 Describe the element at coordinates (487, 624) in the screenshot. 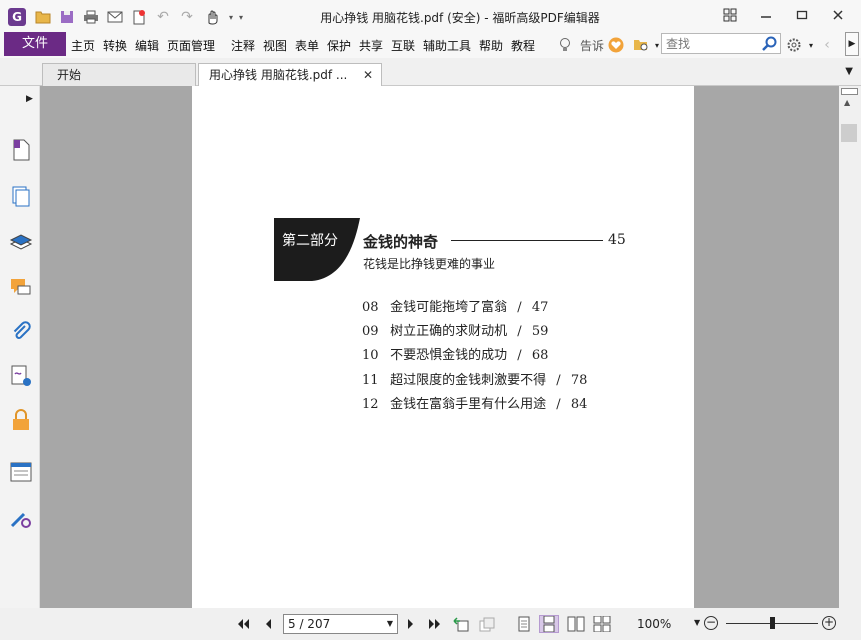

I see `next-view-icon` at that location.